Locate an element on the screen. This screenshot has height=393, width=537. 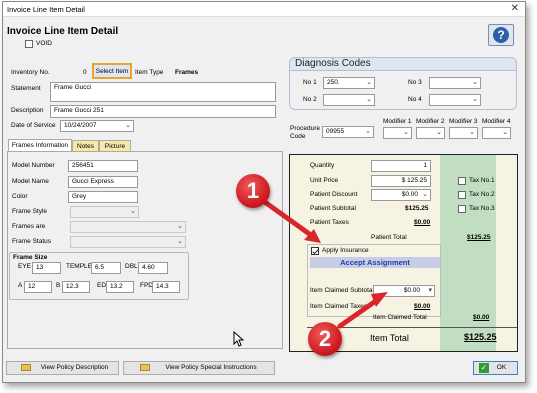
callout-badge-2: 2 is located at coordinates (325, 339).